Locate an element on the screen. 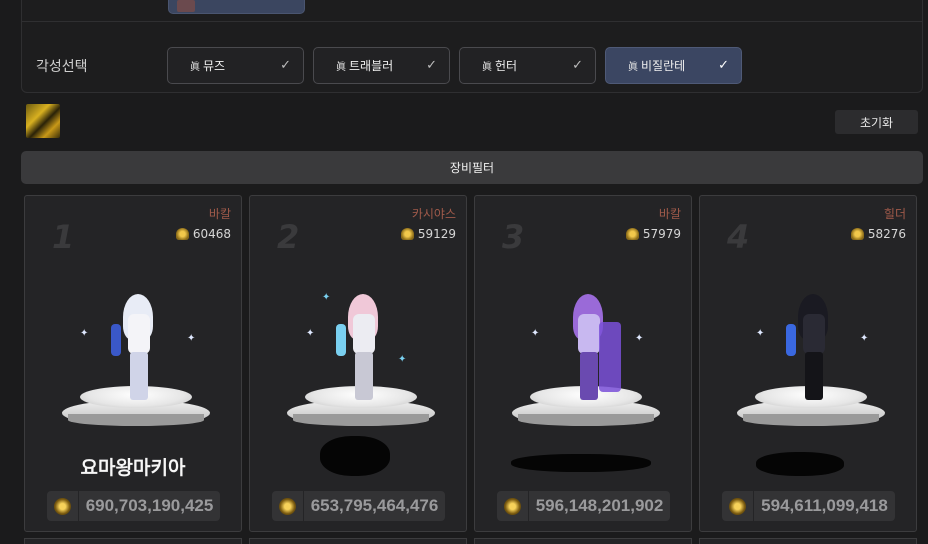 This screenshot has height=544, width=928. class-name: 카시야스 is located at coordinates (433, 214).